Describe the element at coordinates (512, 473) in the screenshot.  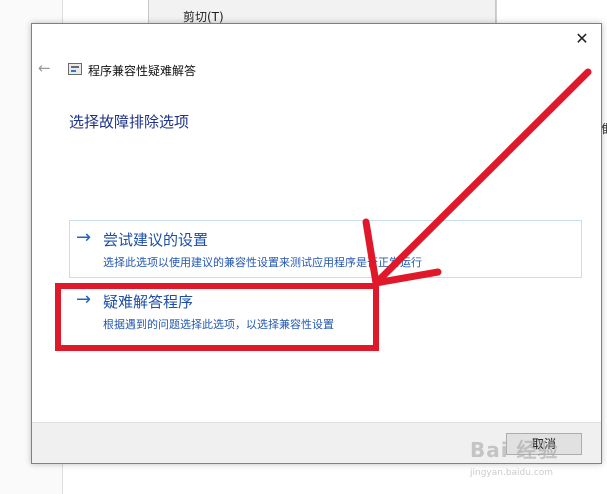
I see `watermark-url: jingyan.baidu.com` at that location.